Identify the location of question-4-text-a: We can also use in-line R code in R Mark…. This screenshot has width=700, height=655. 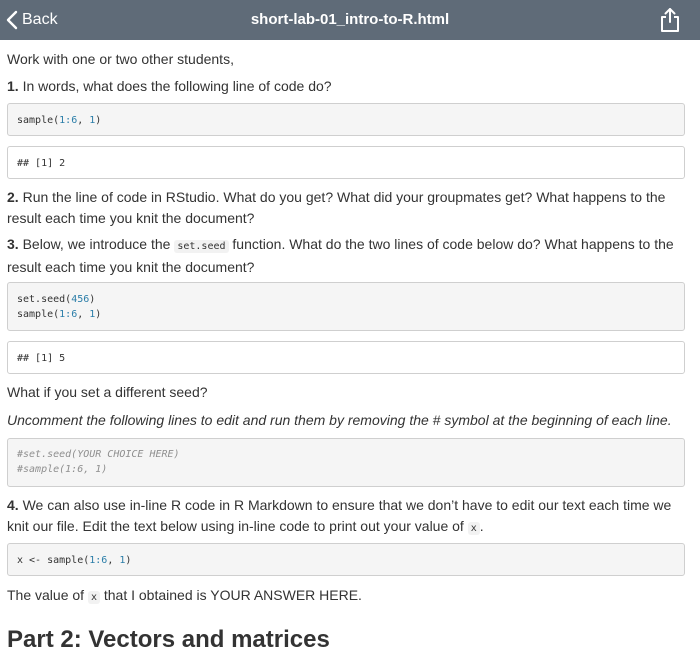
(339, 515).